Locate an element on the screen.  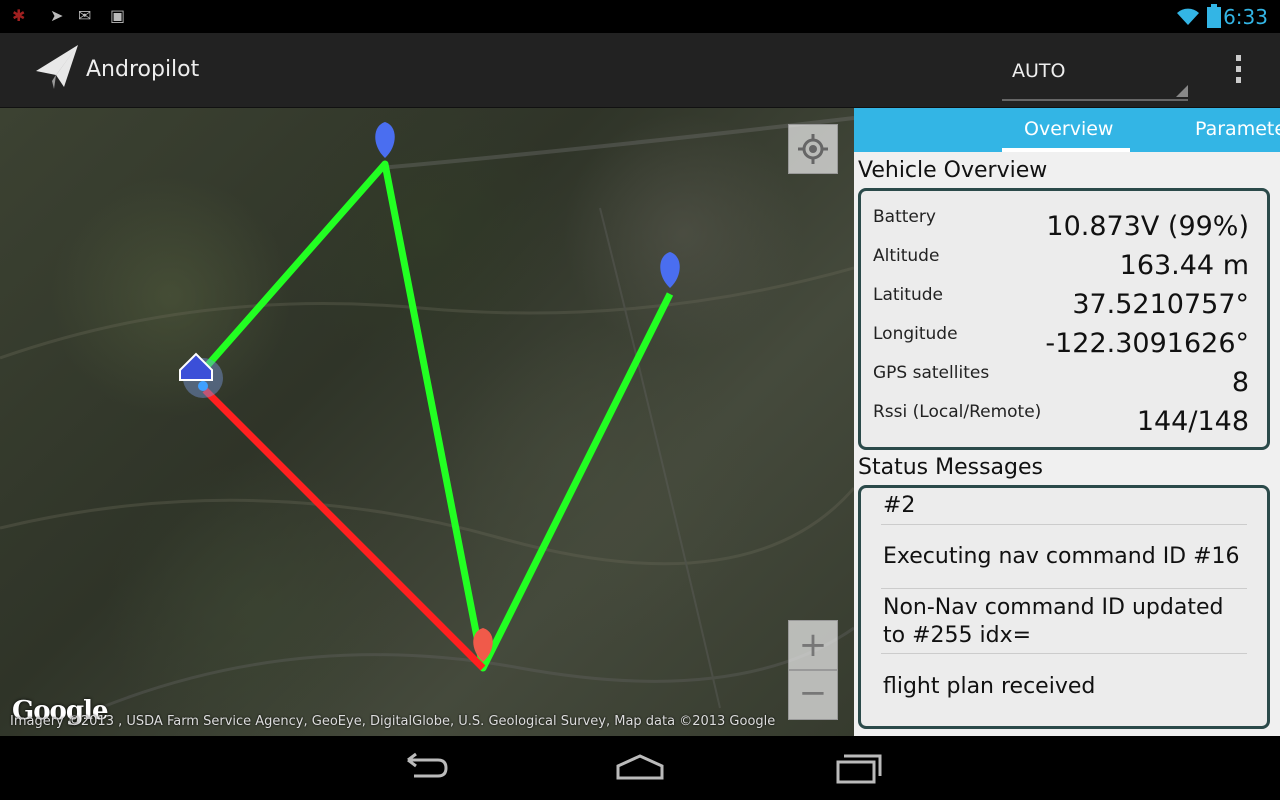
current-leg-red is located at coordinates (344, 529).